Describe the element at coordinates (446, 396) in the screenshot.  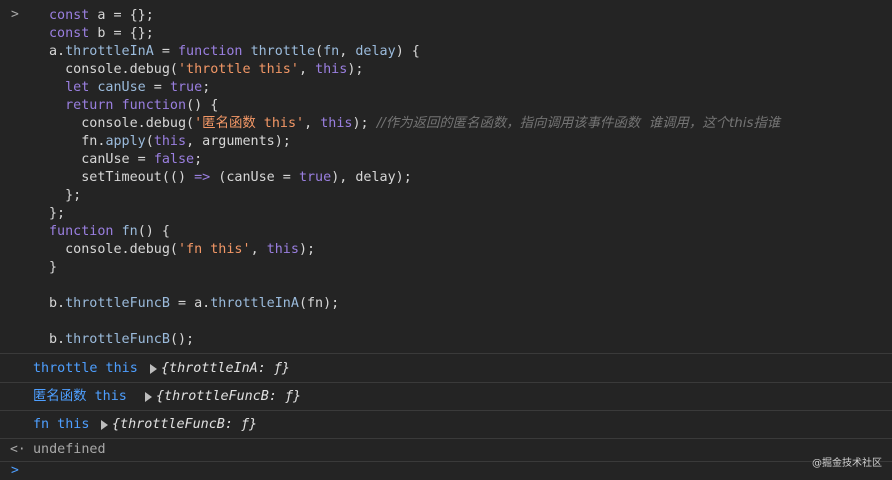
I see `log-entry-anonymous: 匿名函数 this {throttleFuncB: ƒ}` at that location.